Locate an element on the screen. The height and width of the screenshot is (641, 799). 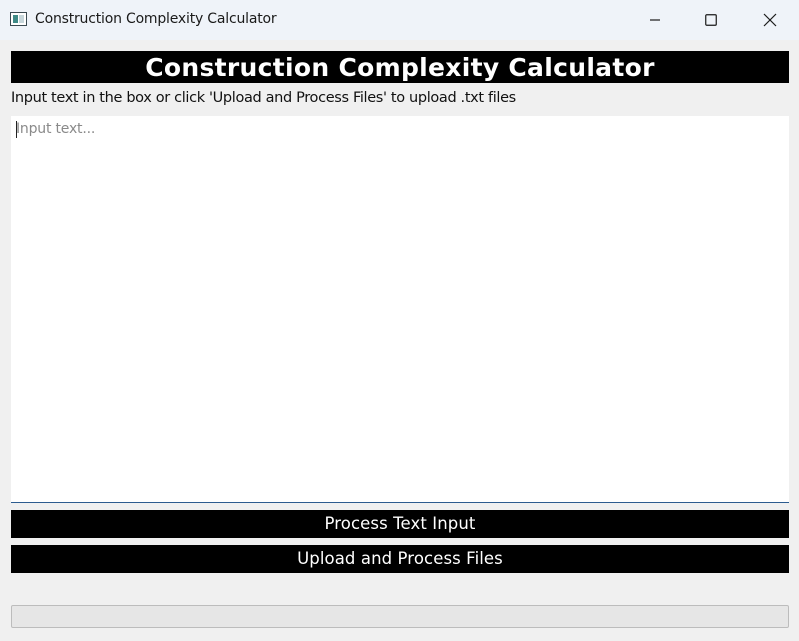
minimize-button is located at coordinates (655, 20).